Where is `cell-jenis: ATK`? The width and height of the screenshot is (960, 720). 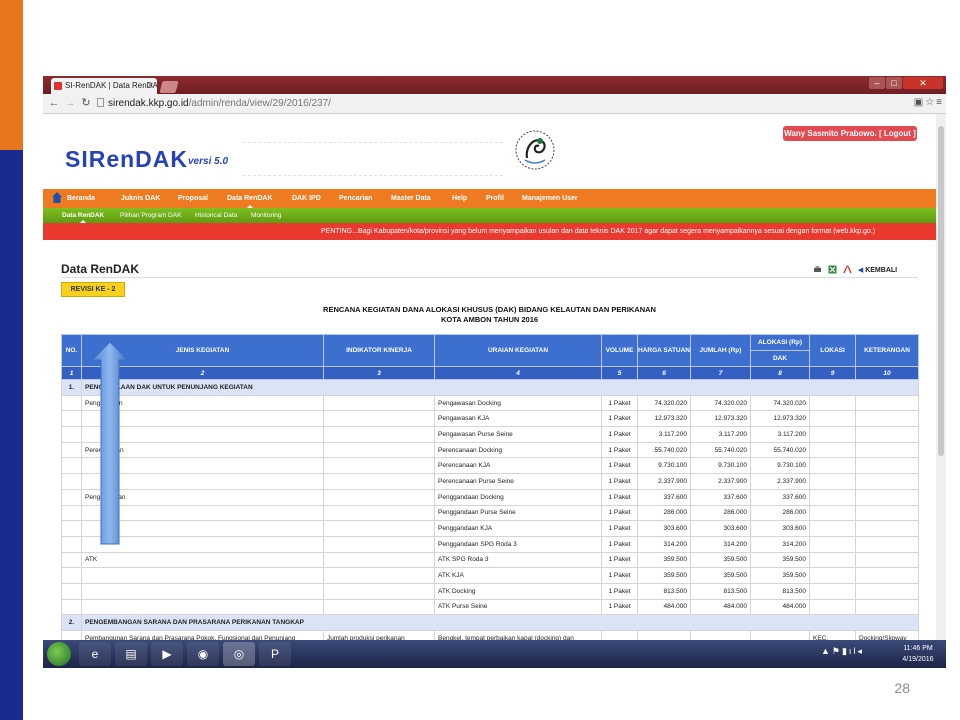 cell-jenis: ATK is located at coordinates (202, 560).